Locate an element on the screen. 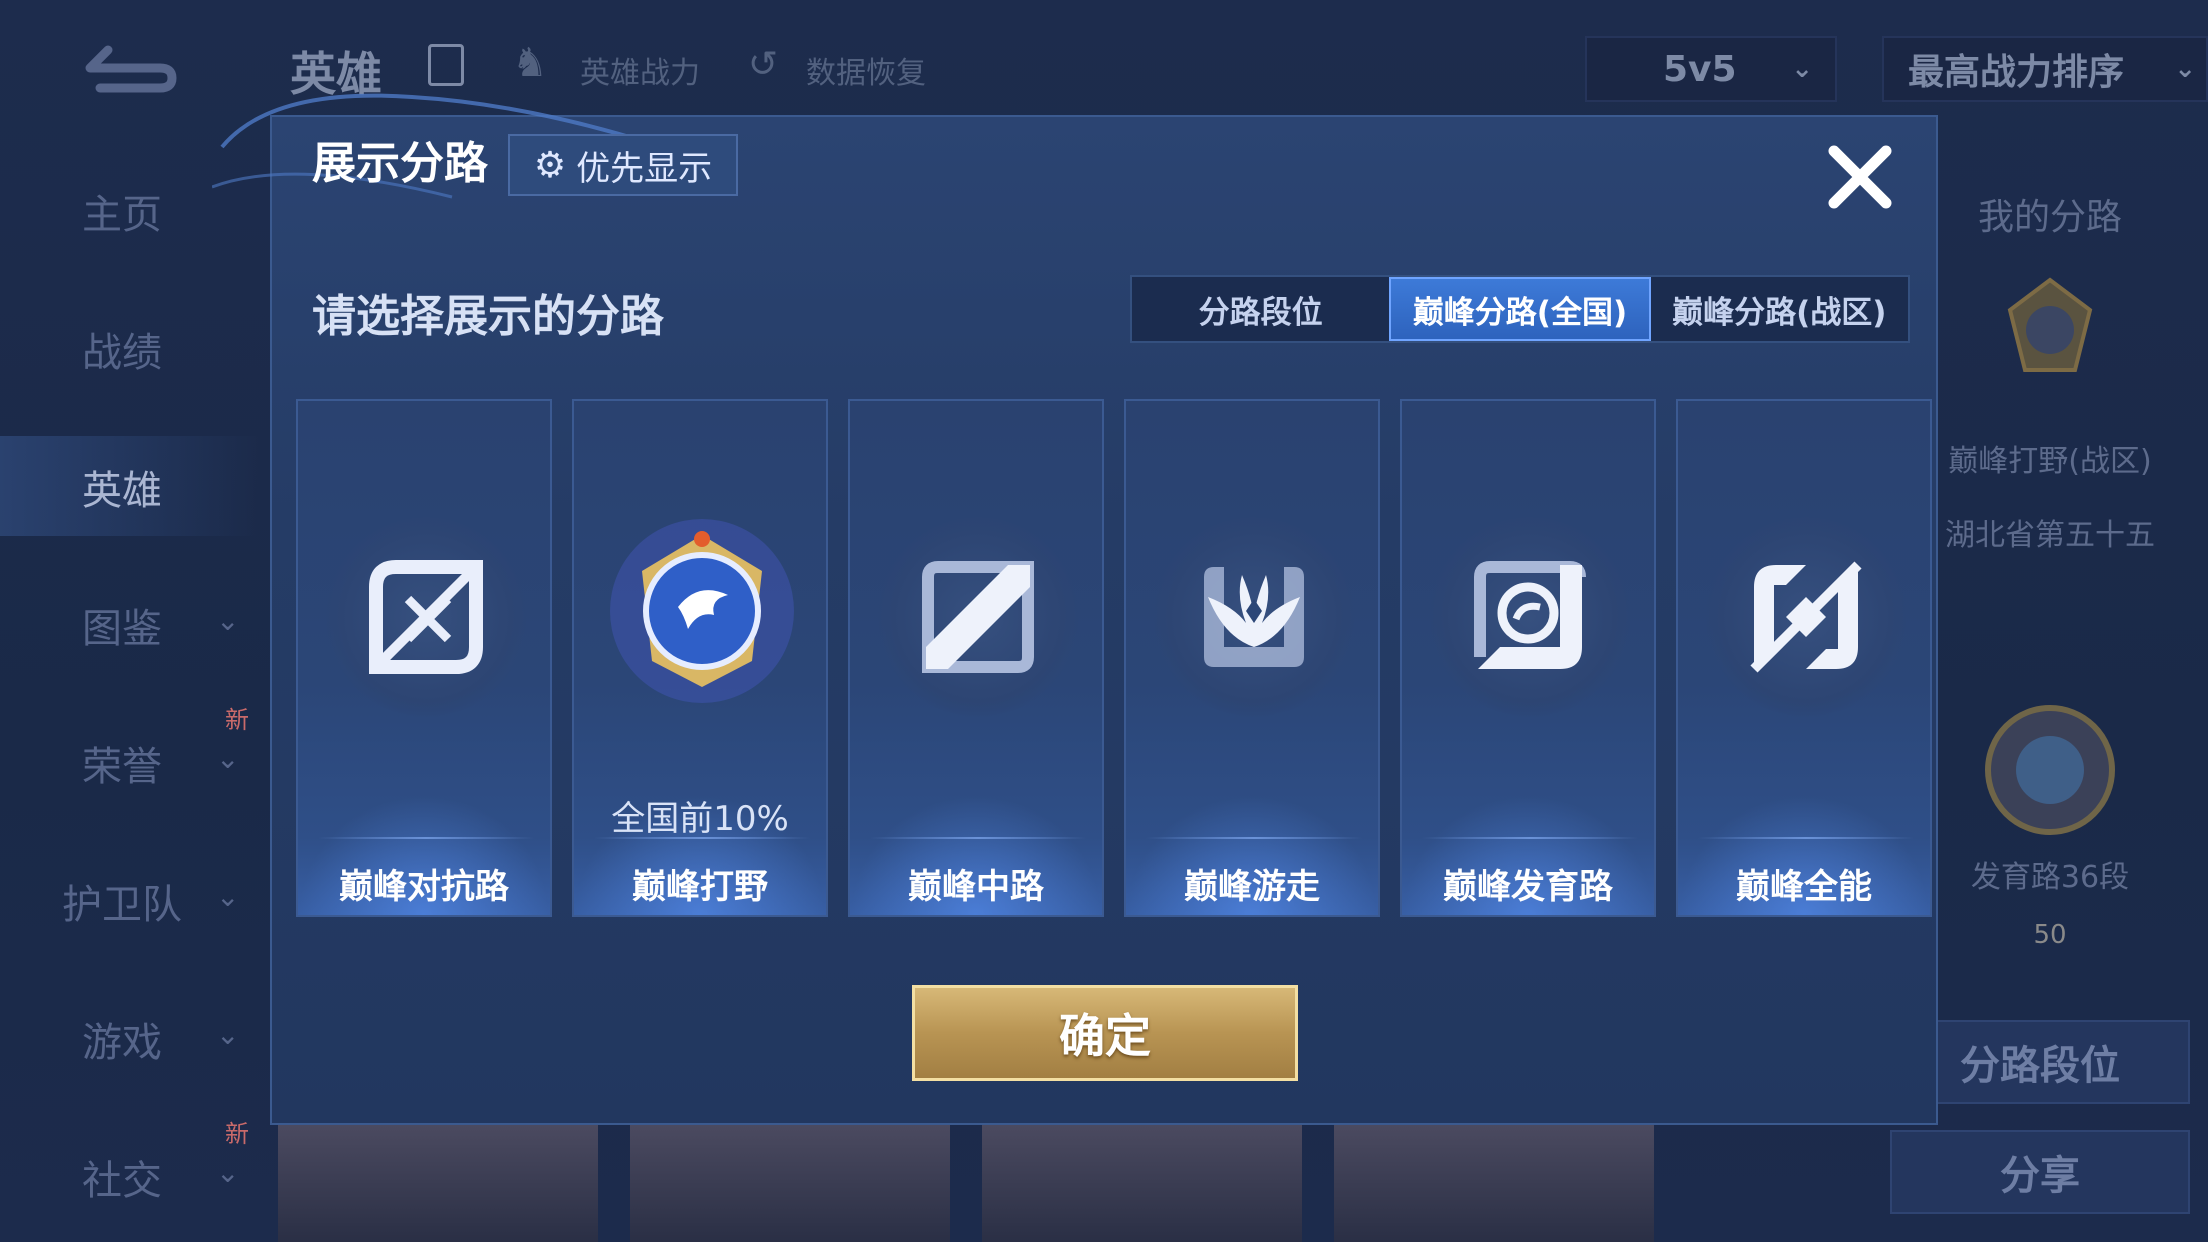 The width and height of the screenshot is (2208, 1242). priority-display-button: ⚙ 优先显示 is located at coordinates (623, 165).